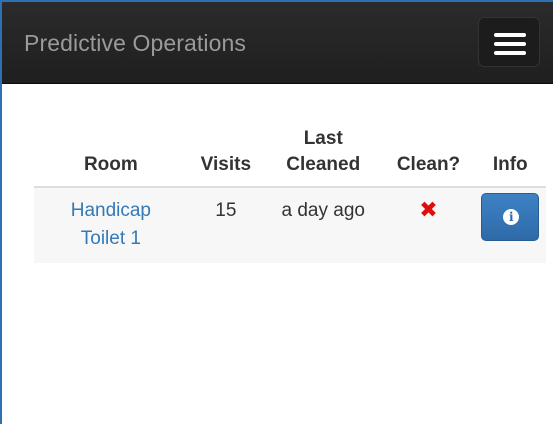 The image size is (553, 424). I want to click on room-cell: Handicap Toilet 1, so click(111, 225).